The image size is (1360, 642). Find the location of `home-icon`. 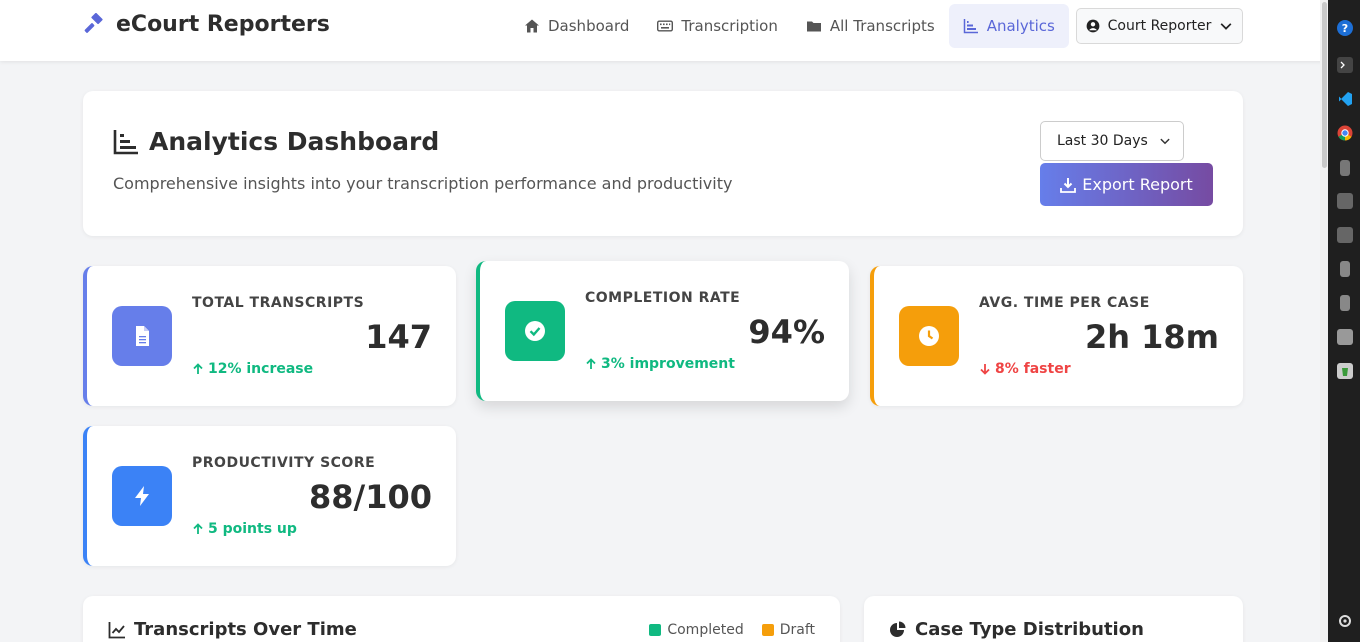

home-icon is located at coordinates (532, 26).